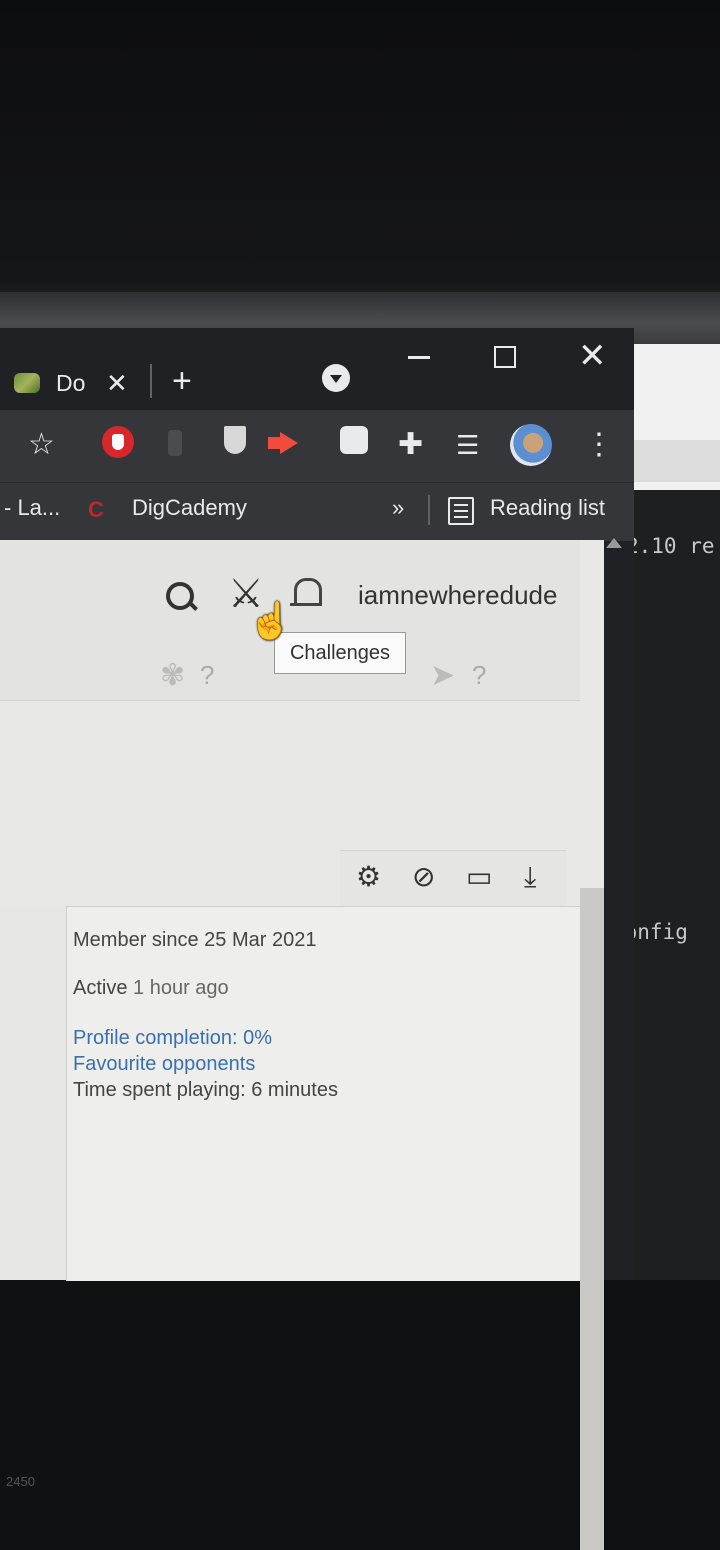 Image resolution: width=720 pixels, height=1550 pixels. What do you see at coordinates (443, 675) in the screenshot?
I see `paper-plane-icon: ➤` at bounding box center [443, 675].